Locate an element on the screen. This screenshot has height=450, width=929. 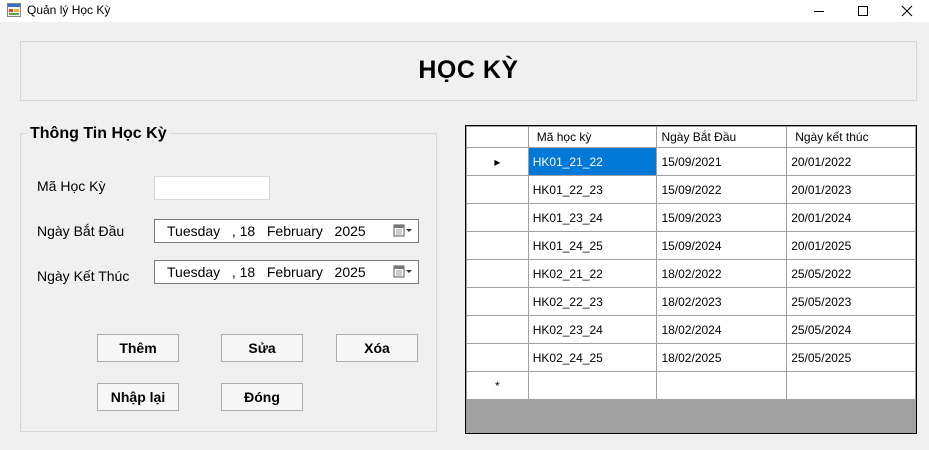
table-row: HK02_23_24 18/02/2024 25/05/2024 is located at coordinates (691, 329).